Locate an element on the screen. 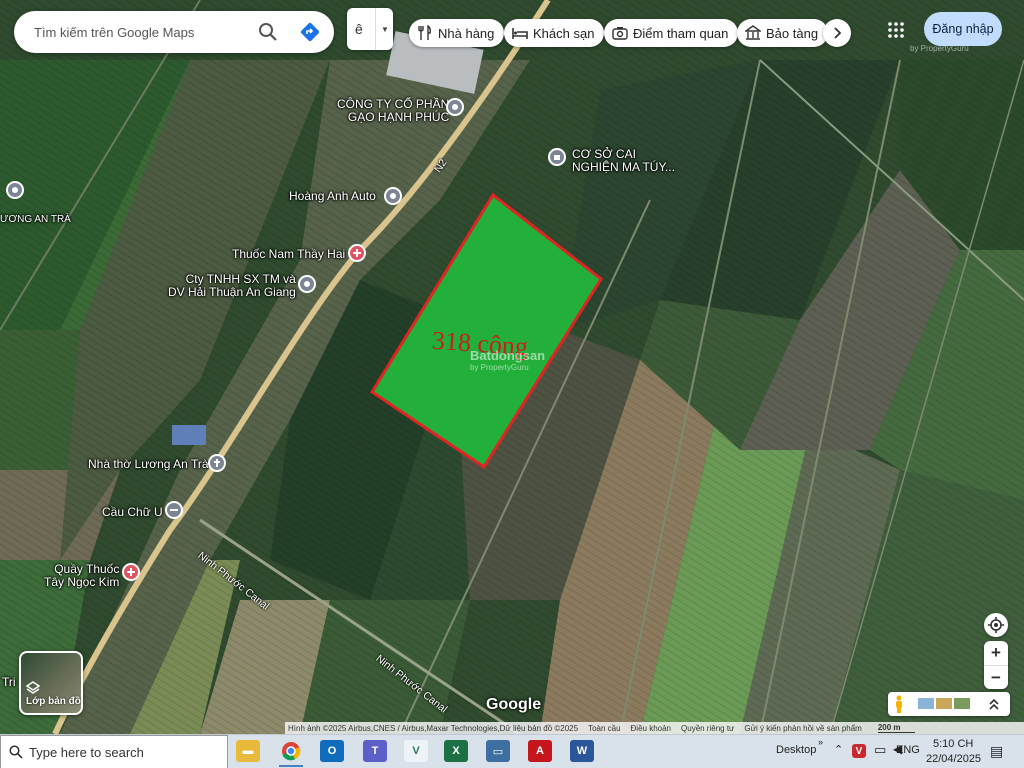 This screenshot has width=1024, height=768. place-label: Cty TNHH SX TM và DV Hải Thuận An Giang is located at coordinates (232, 285).